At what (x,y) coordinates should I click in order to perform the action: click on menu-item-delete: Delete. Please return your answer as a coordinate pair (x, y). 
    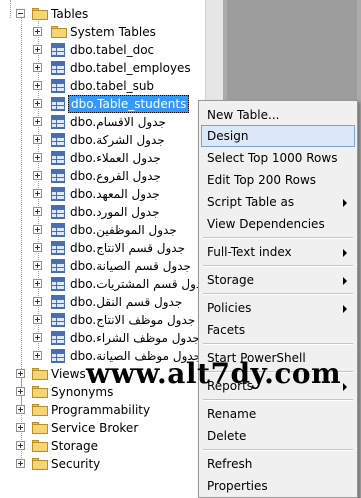
    Looking at the image, I should click on (278, 436).